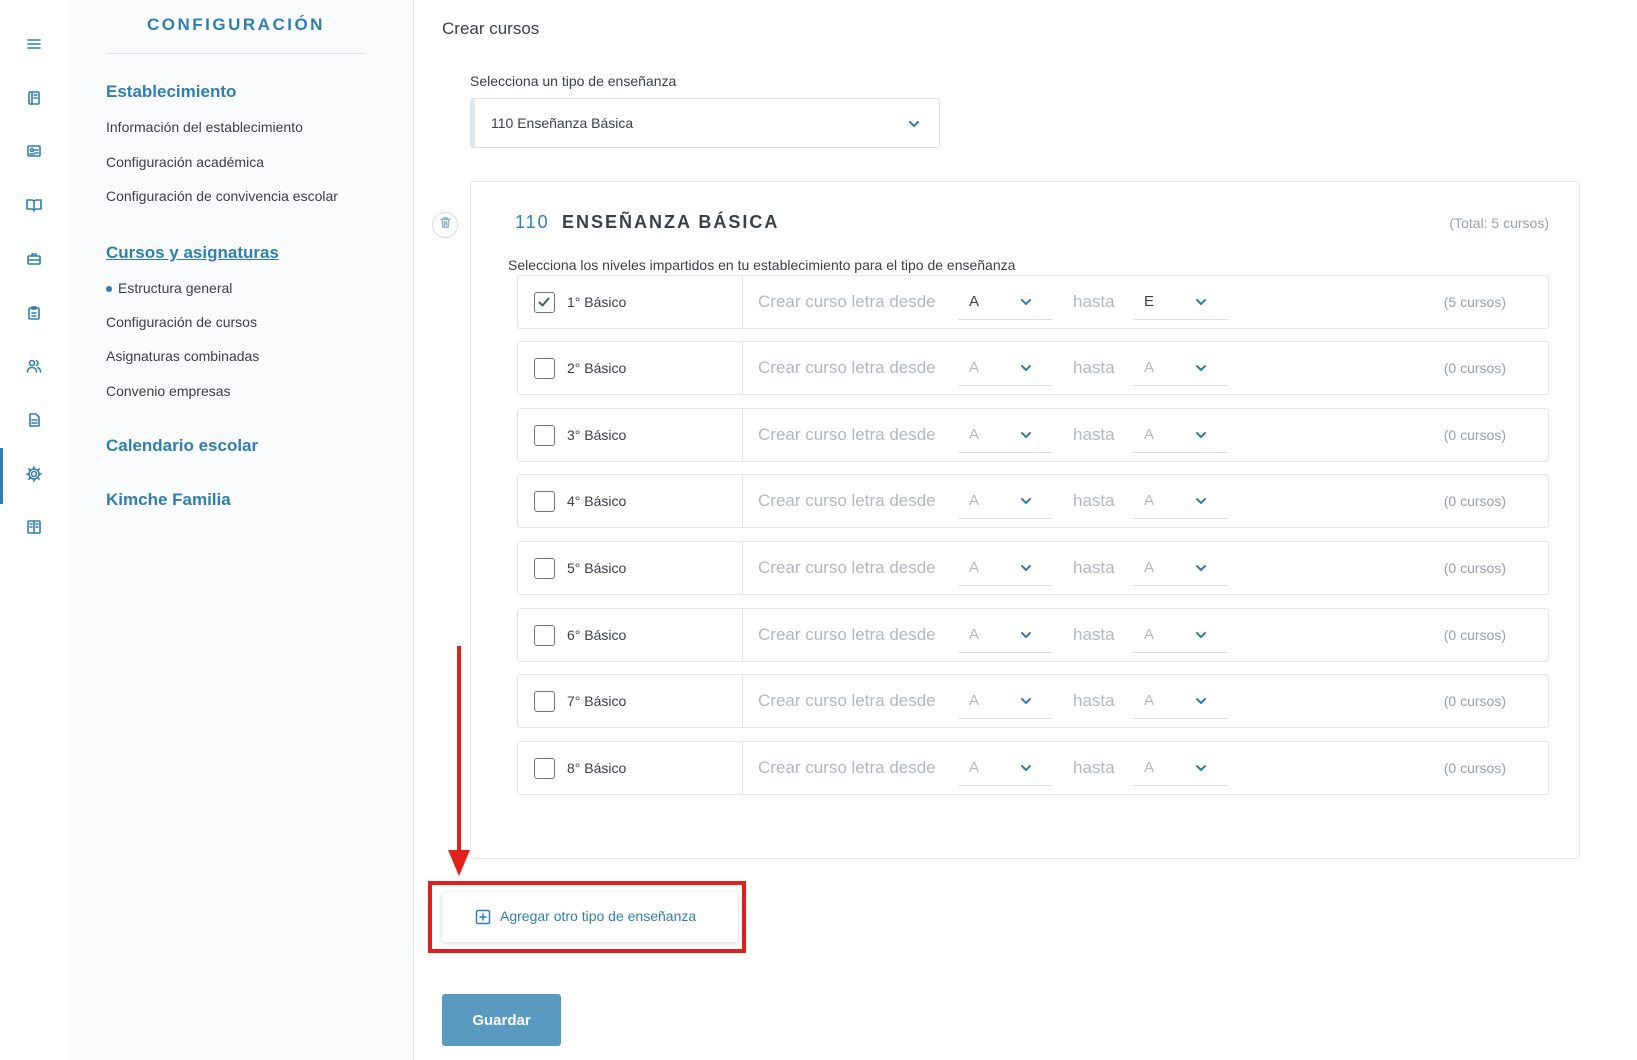 The height and width of the screenshot is (1060, 1637). What do you see at coordinates (34, 476) in the screenshot?
I see `rail-settings` at bounding box center [34, 476].